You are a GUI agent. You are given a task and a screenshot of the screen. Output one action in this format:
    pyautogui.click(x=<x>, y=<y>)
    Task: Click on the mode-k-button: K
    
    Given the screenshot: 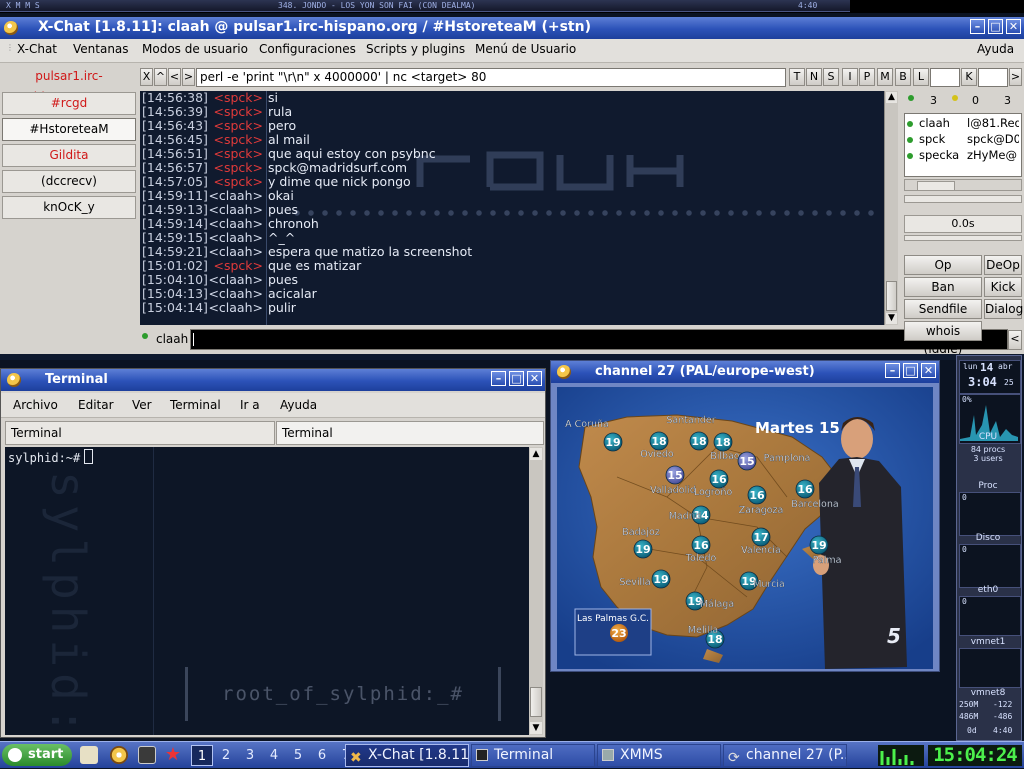 What is the action you would take?
    pyautogui.click(x=969, y=77)
    